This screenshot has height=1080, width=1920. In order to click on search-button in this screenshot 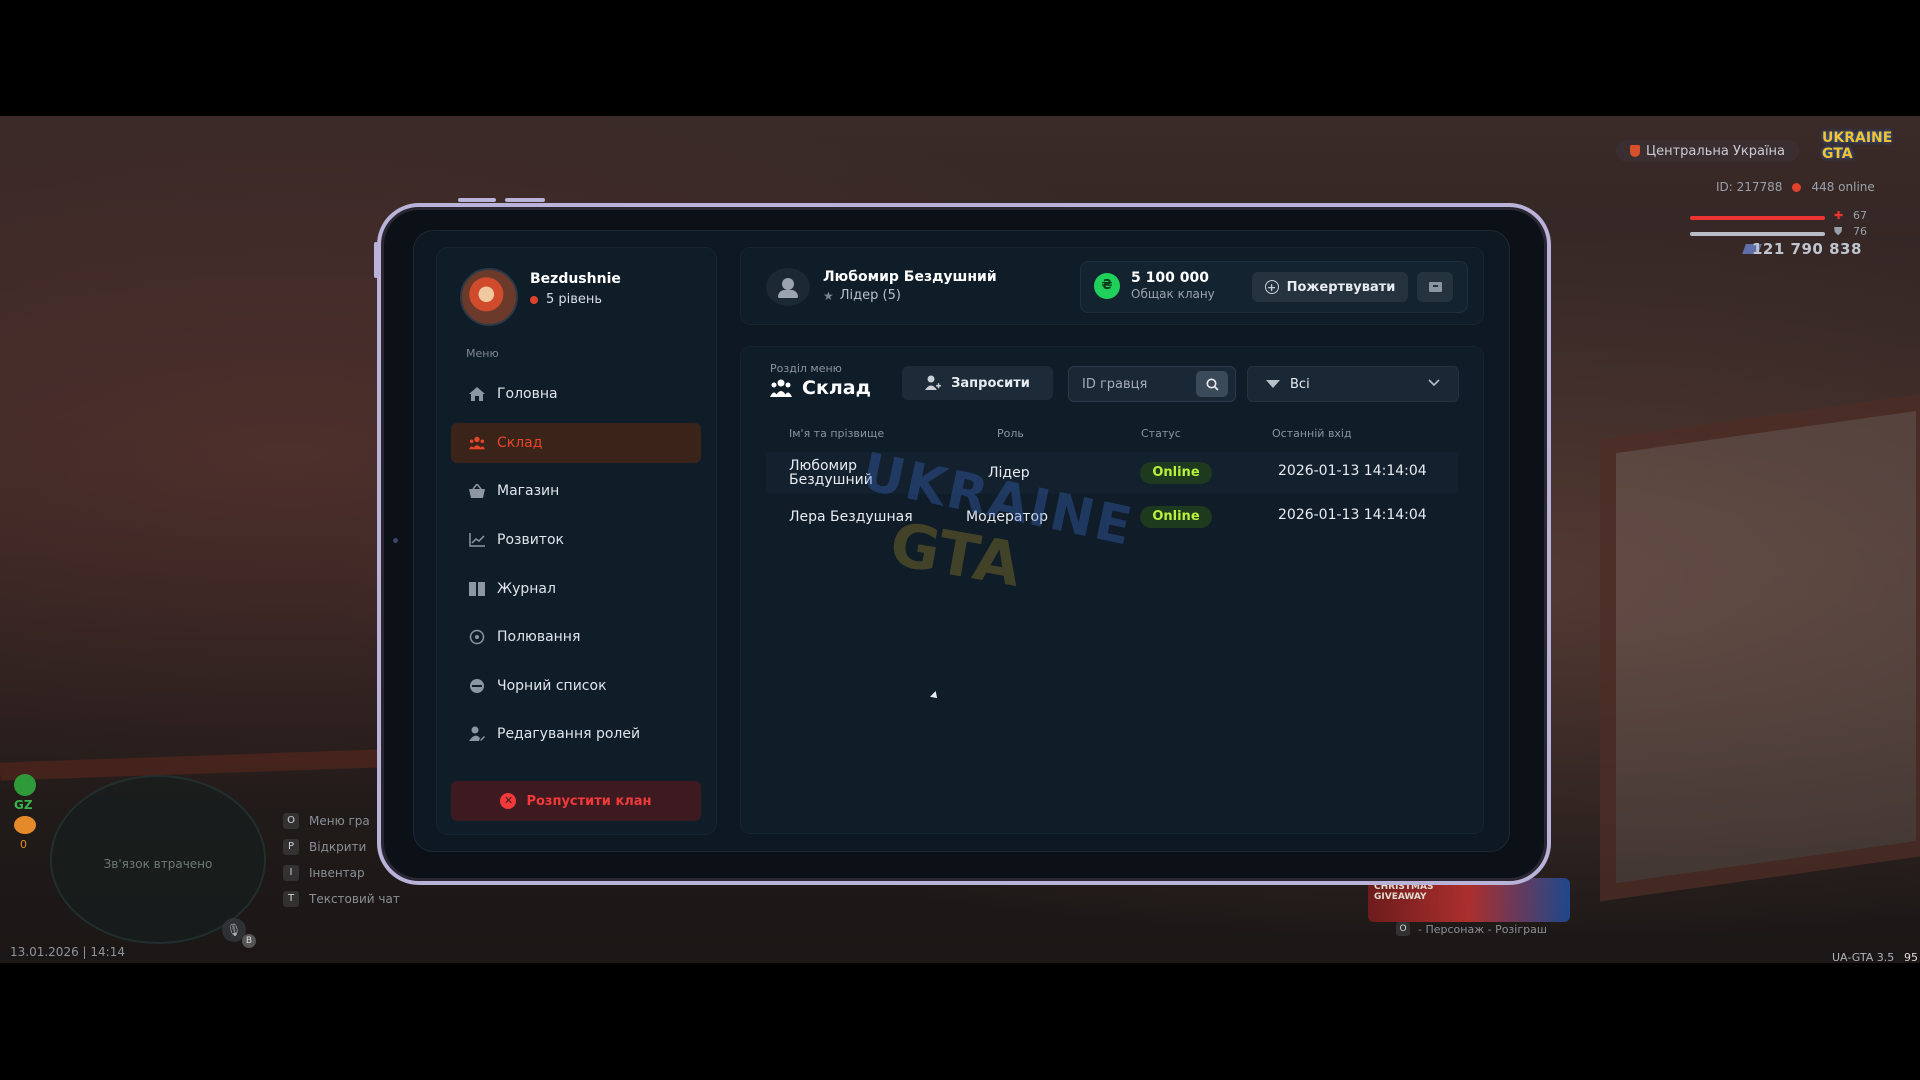, I will do `click(1212, 384)`.